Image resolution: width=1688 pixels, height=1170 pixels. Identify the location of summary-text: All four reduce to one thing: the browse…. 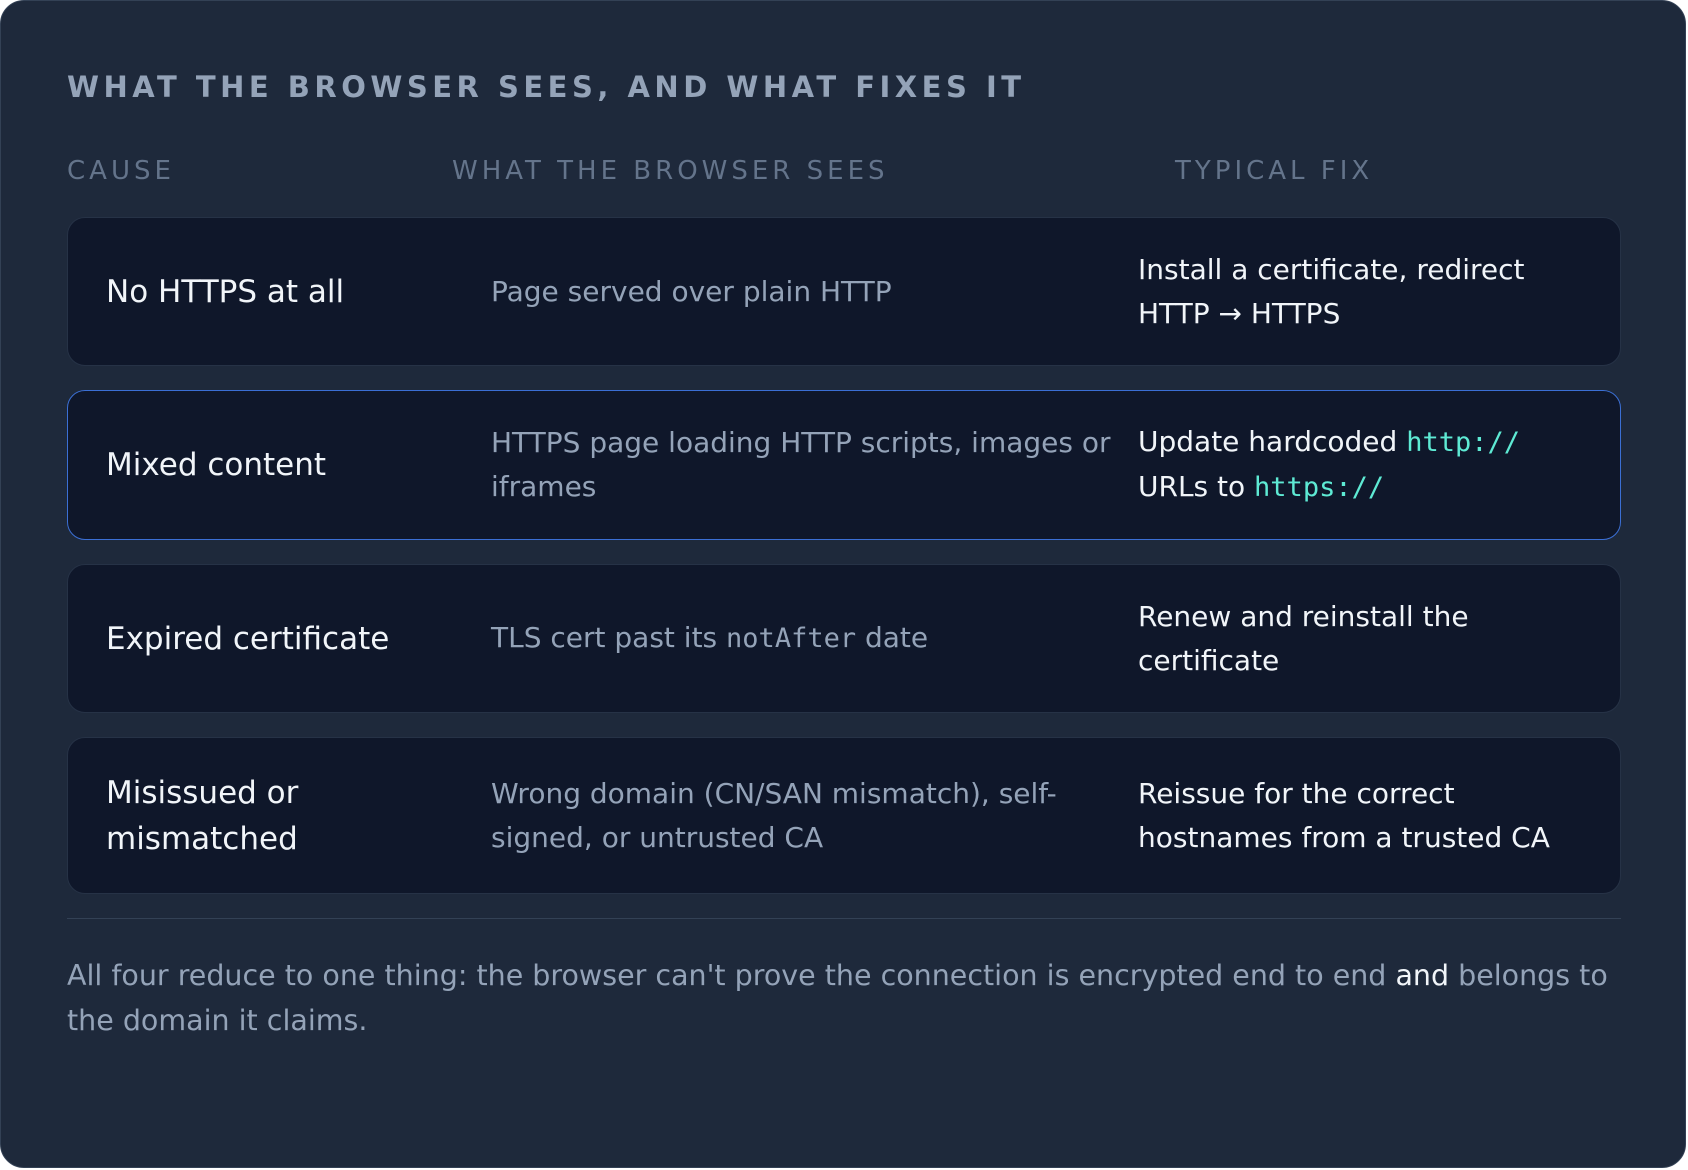
(844, 998).